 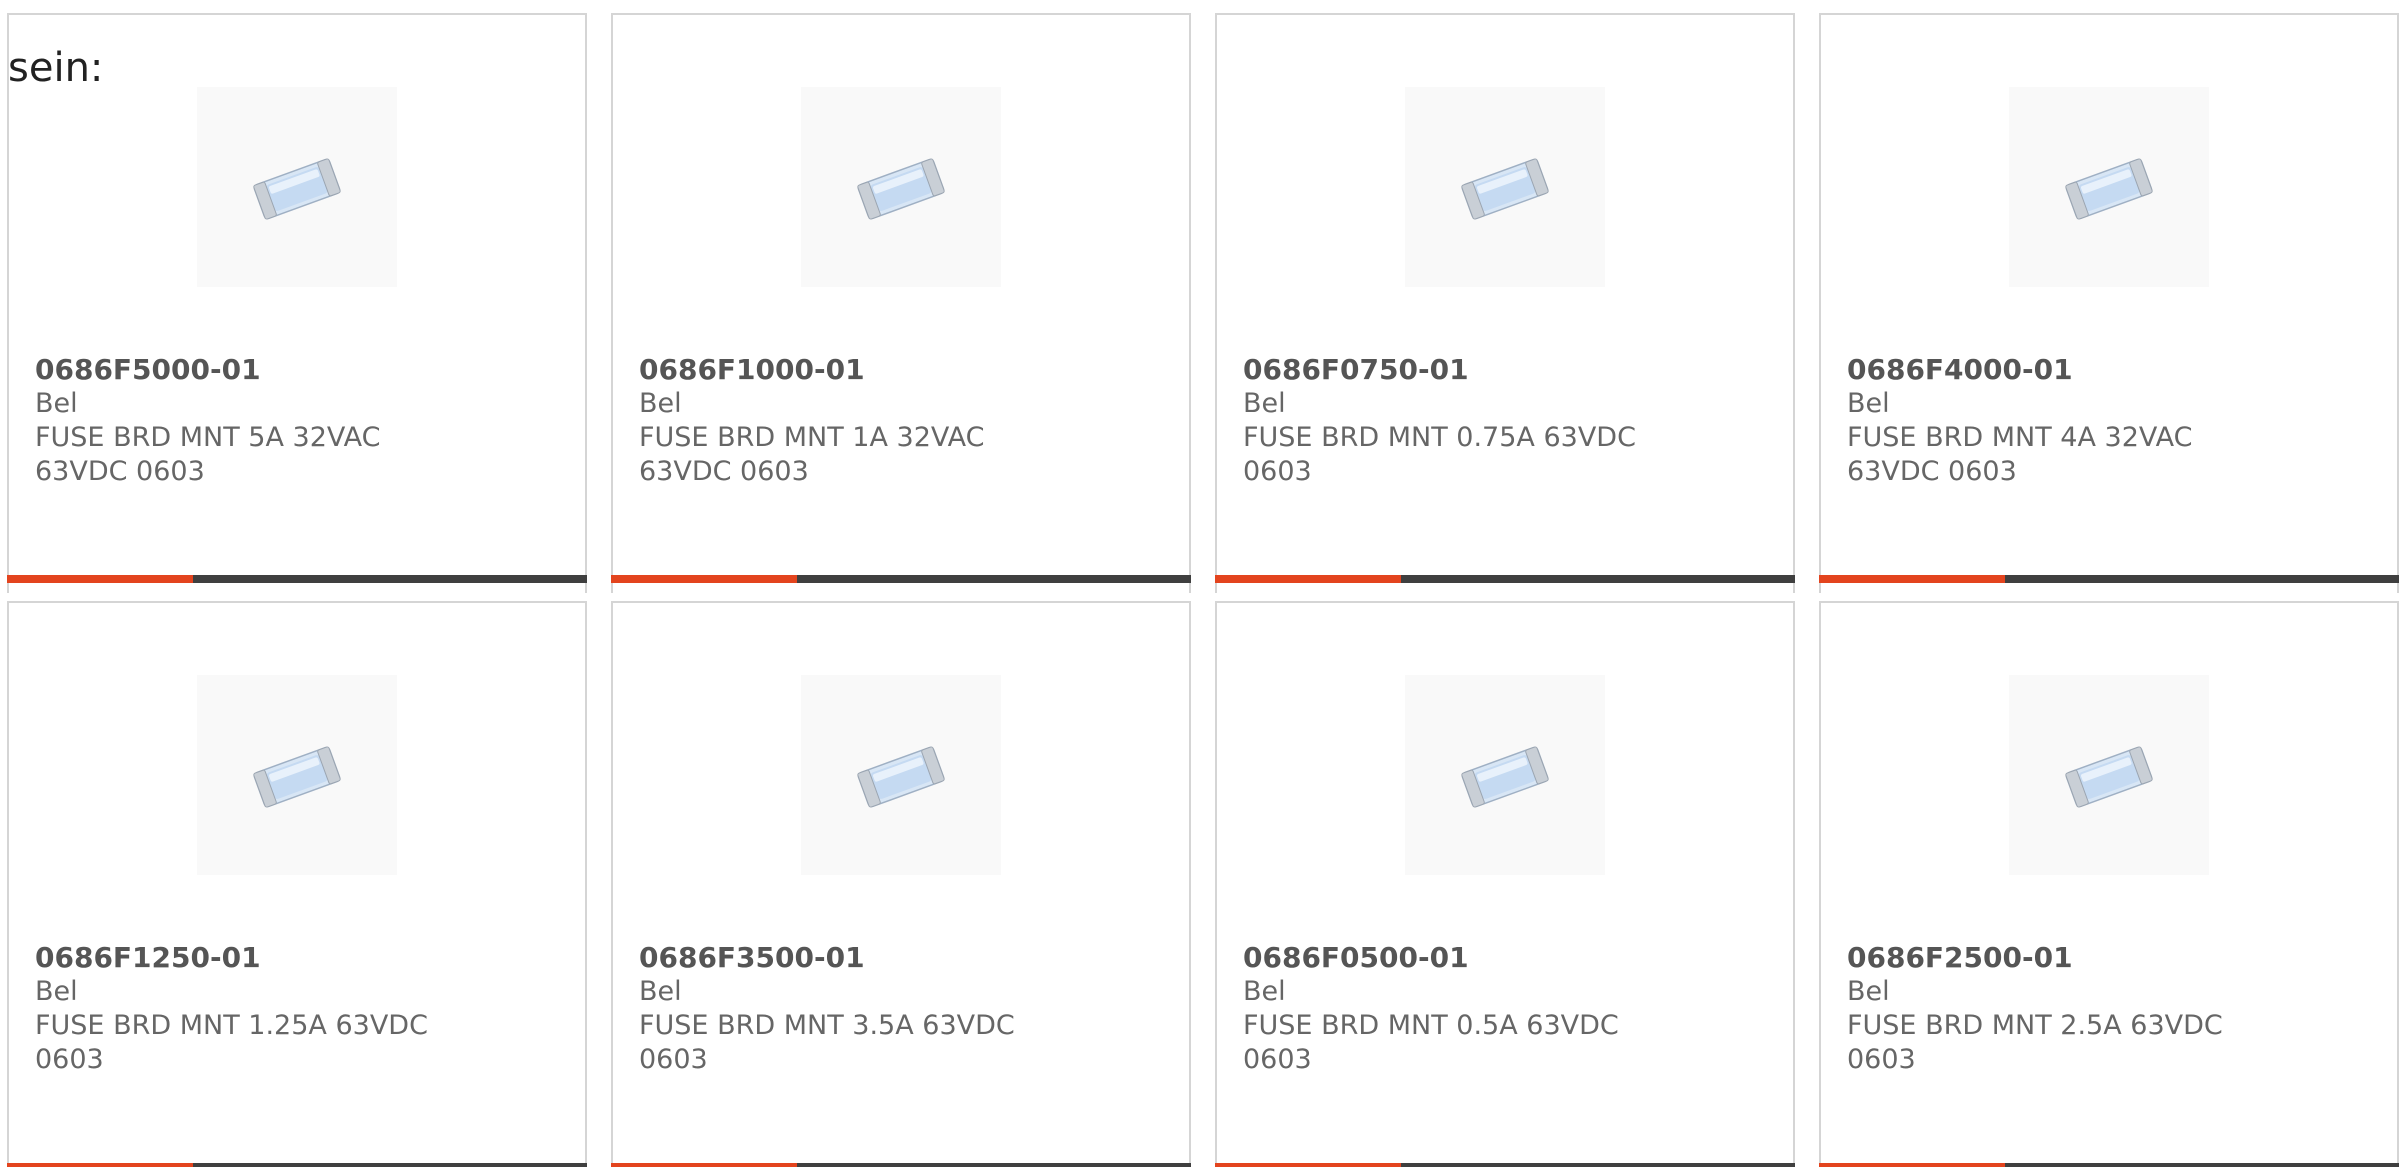 I want to click on description: FUSE BRD MNT 3.5A 63VDC 0603, so click(x=827, y=1042).